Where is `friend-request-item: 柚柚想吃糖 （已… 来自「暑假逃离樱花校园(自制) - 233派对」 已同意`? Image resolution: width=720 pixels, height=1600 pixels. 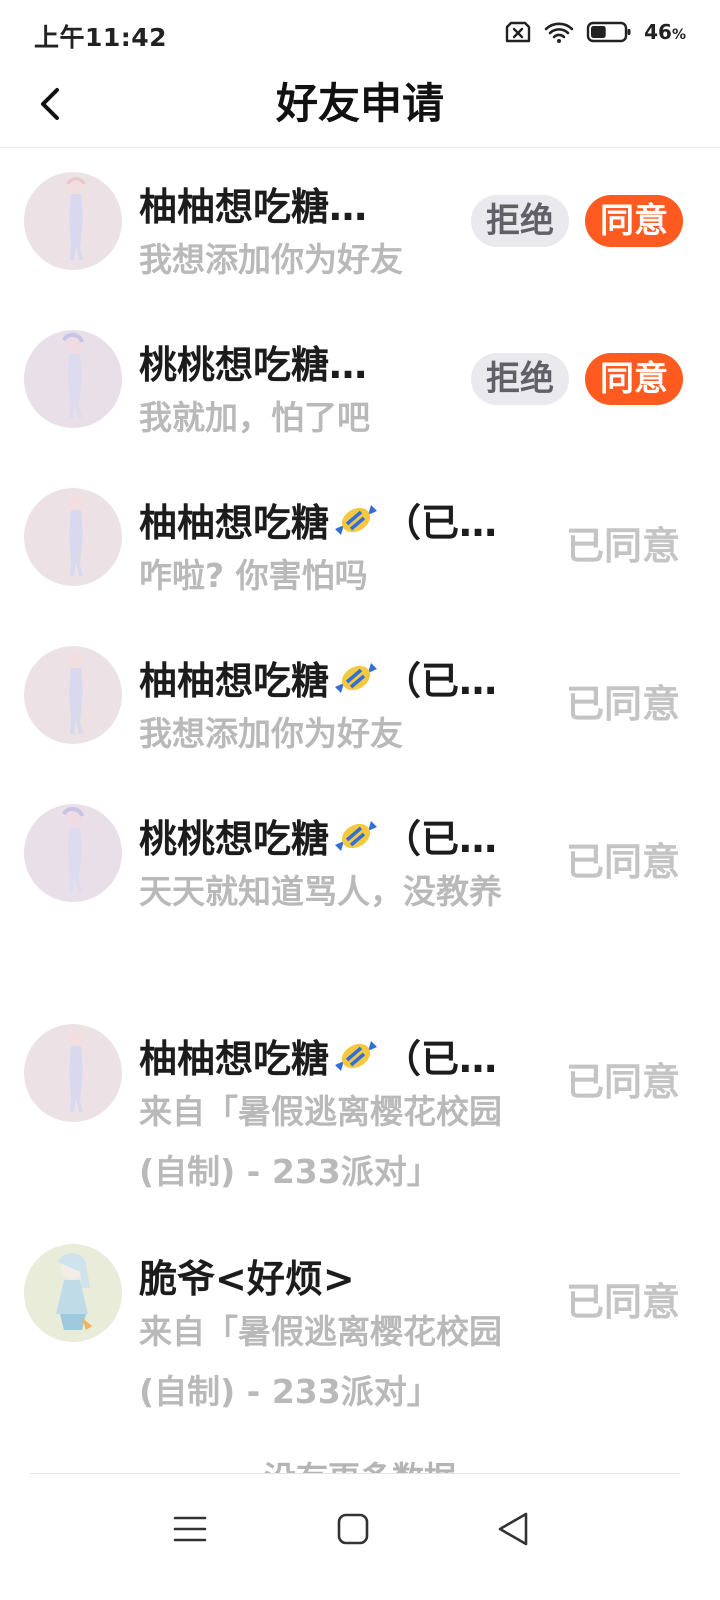 friend-request-item: 柚柚想吃糖 （已… 来自「暑假逃离樱花校园(自制) - 233派对」 已同意 is located at coordinates (360, 1110).